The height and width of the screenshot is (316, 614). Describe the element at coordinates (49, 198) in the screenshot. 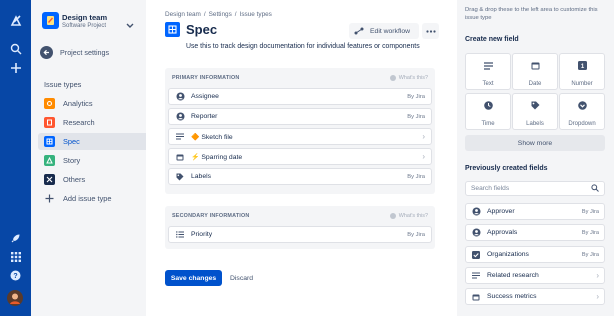

I see `plus-icon` at that location.